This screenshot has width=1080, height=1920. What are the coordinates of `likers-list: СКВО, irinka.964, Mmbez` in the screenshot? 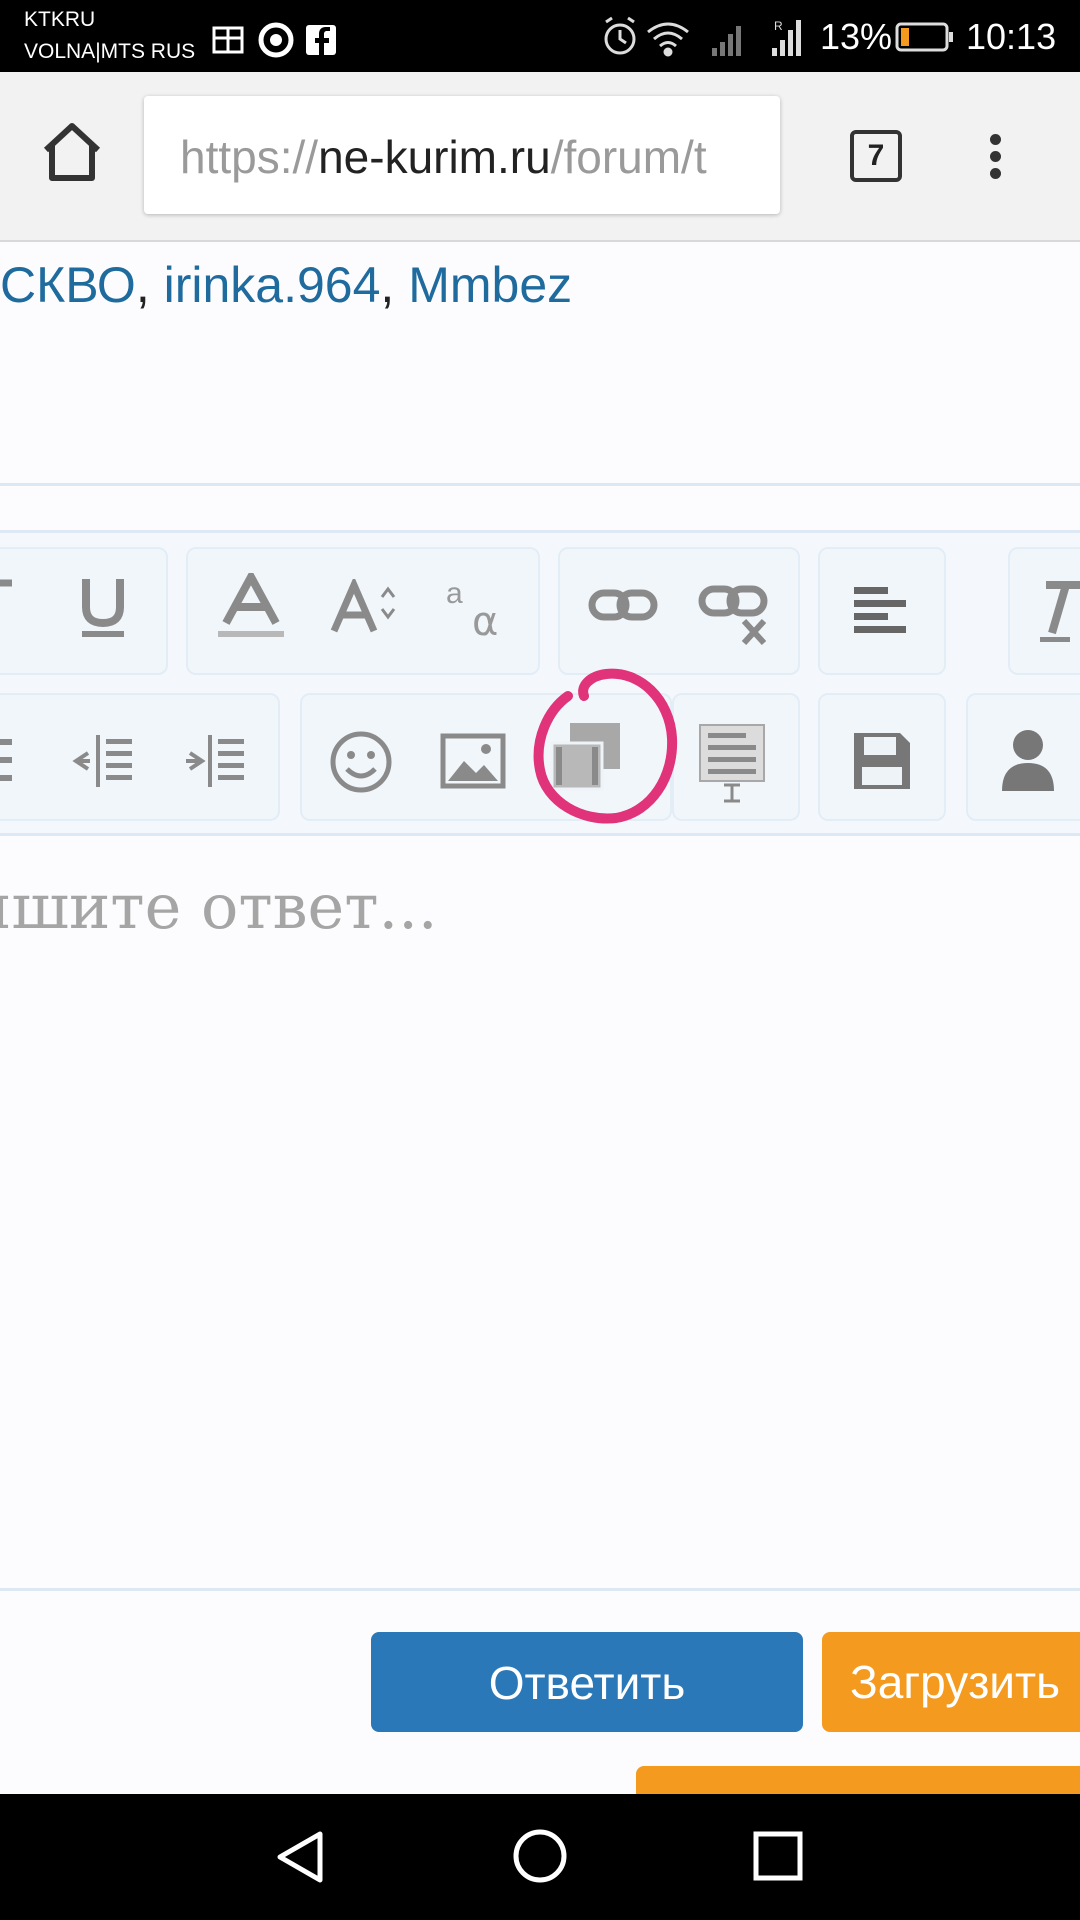 It's located at (286, 285).